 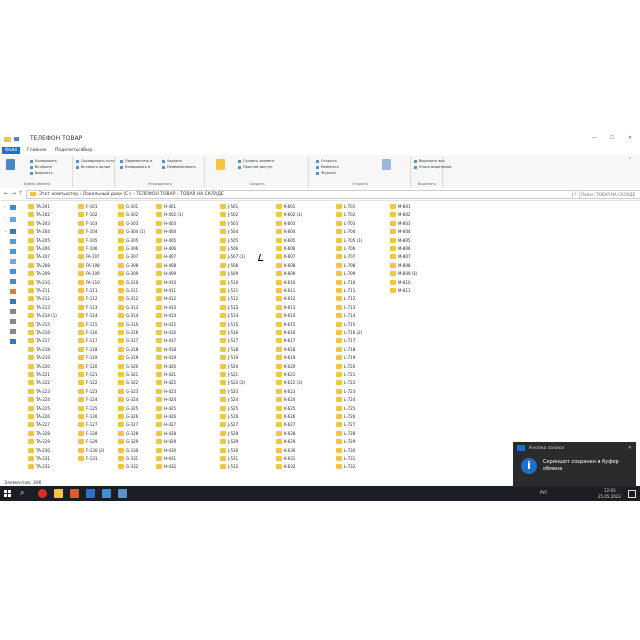 What do you see at coordinates (13, 261) in the screenshot?
I see `documents-icon` at bounding box center [13, 261].